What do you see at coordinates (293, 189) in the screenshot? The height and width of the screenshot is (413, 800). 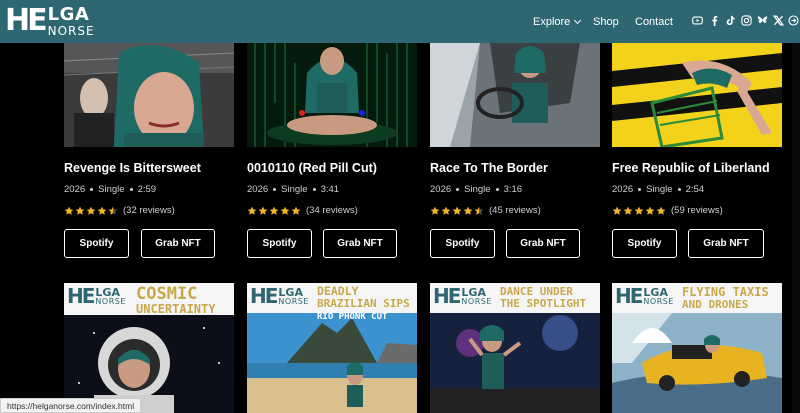 I see `song-meta: 2026 Single 3:41` at bounding box center [293, 189].